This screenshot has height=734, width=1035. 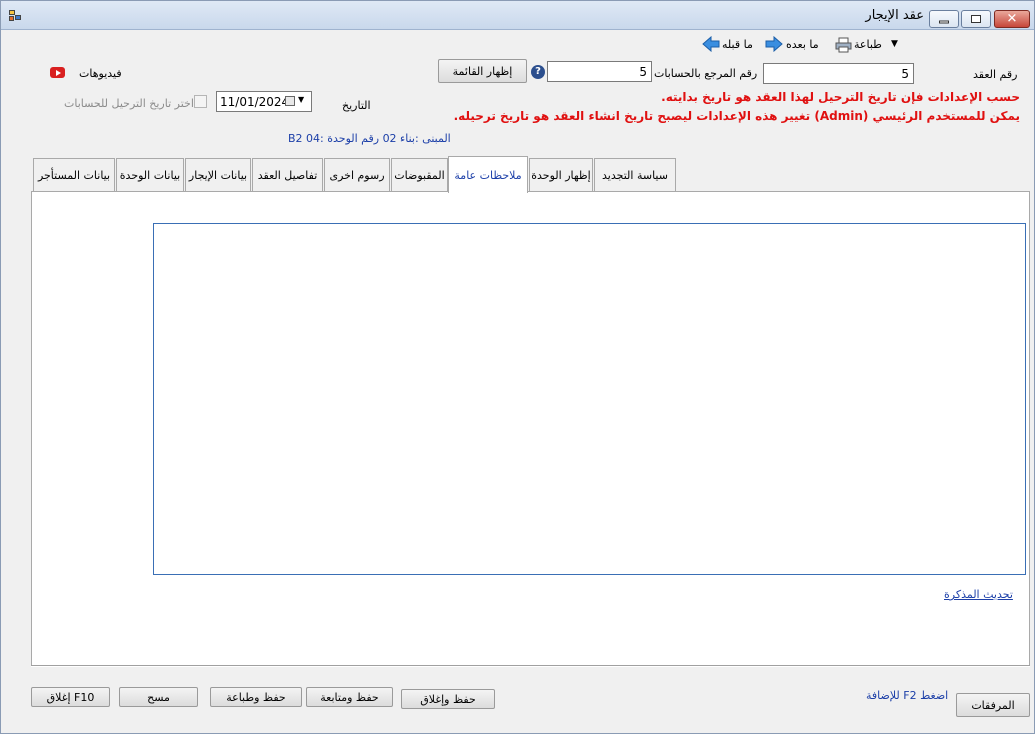 I want to click on reference-number-input, so click(x=599, y=71).